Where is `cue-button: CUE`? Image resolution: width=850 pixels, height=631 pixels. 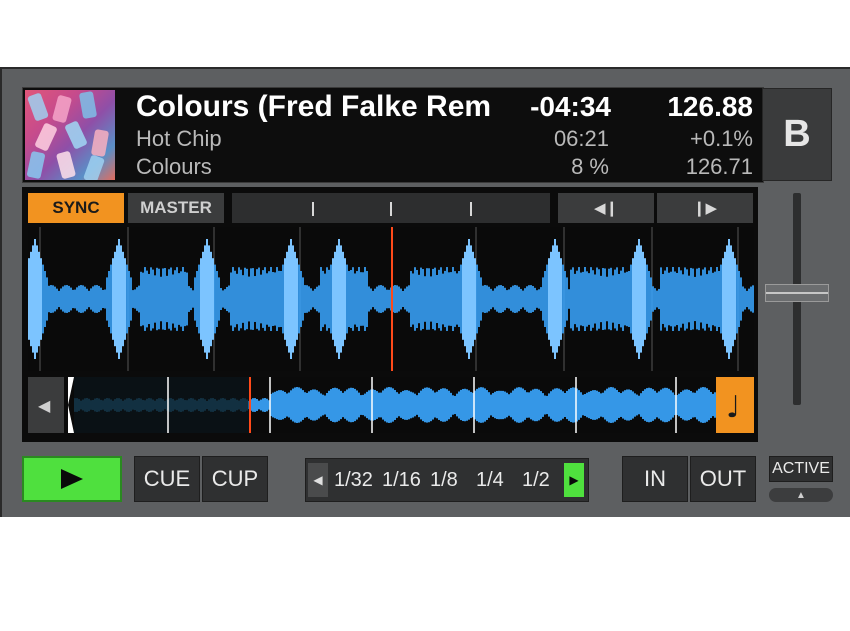
cue-button: CUE is located at coordinates (167, 479).